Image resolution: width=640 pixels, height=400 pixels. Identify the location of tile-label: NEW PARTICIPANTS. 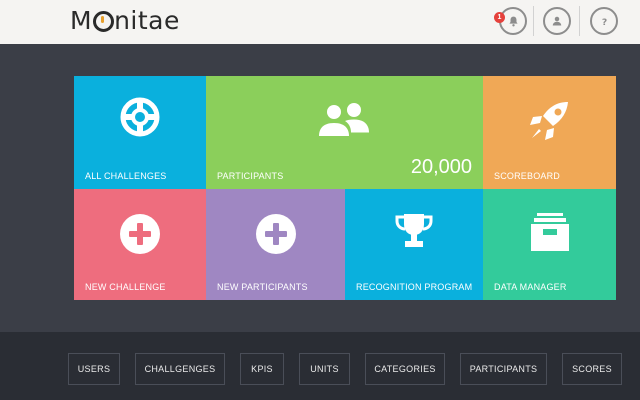
(262, 287).